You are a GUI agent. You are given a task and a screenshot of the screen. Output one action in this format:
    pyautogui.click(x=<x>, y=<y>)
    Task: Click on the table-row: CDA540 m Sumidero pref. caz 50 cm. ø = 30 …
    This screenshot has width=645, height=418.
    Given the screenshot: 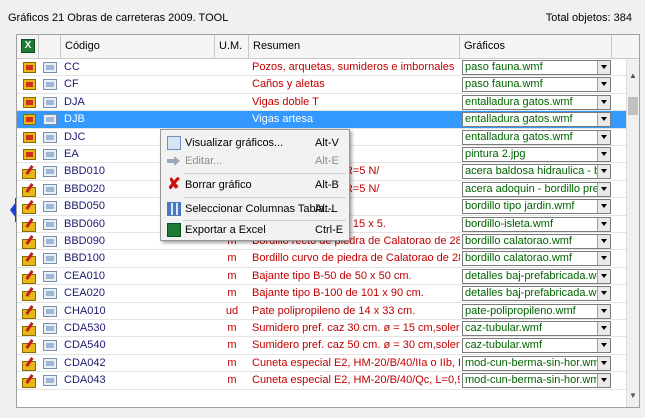 What is the action you would take?
    pyautogui.click(x=322, y=346)
    